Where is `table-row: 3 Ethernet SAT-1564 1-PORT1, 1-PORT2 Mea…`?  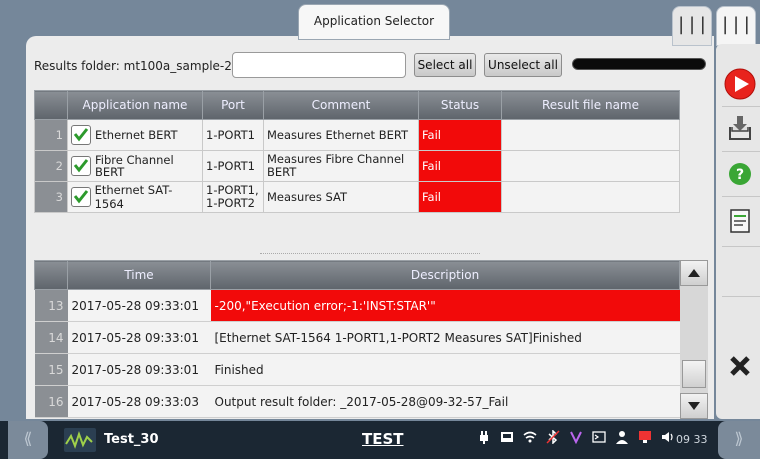
table-row: 3 Ethernet SAT-1564 1-PORT1, 1-PORT2 Mea… is located at coordinates (357, 197).